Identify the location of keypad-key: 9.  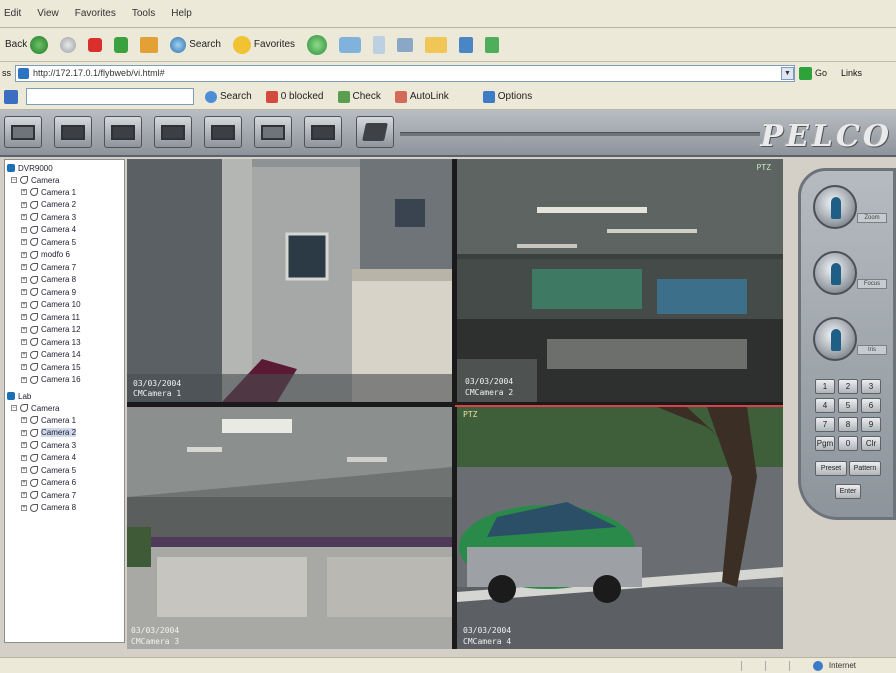
(871, 424).